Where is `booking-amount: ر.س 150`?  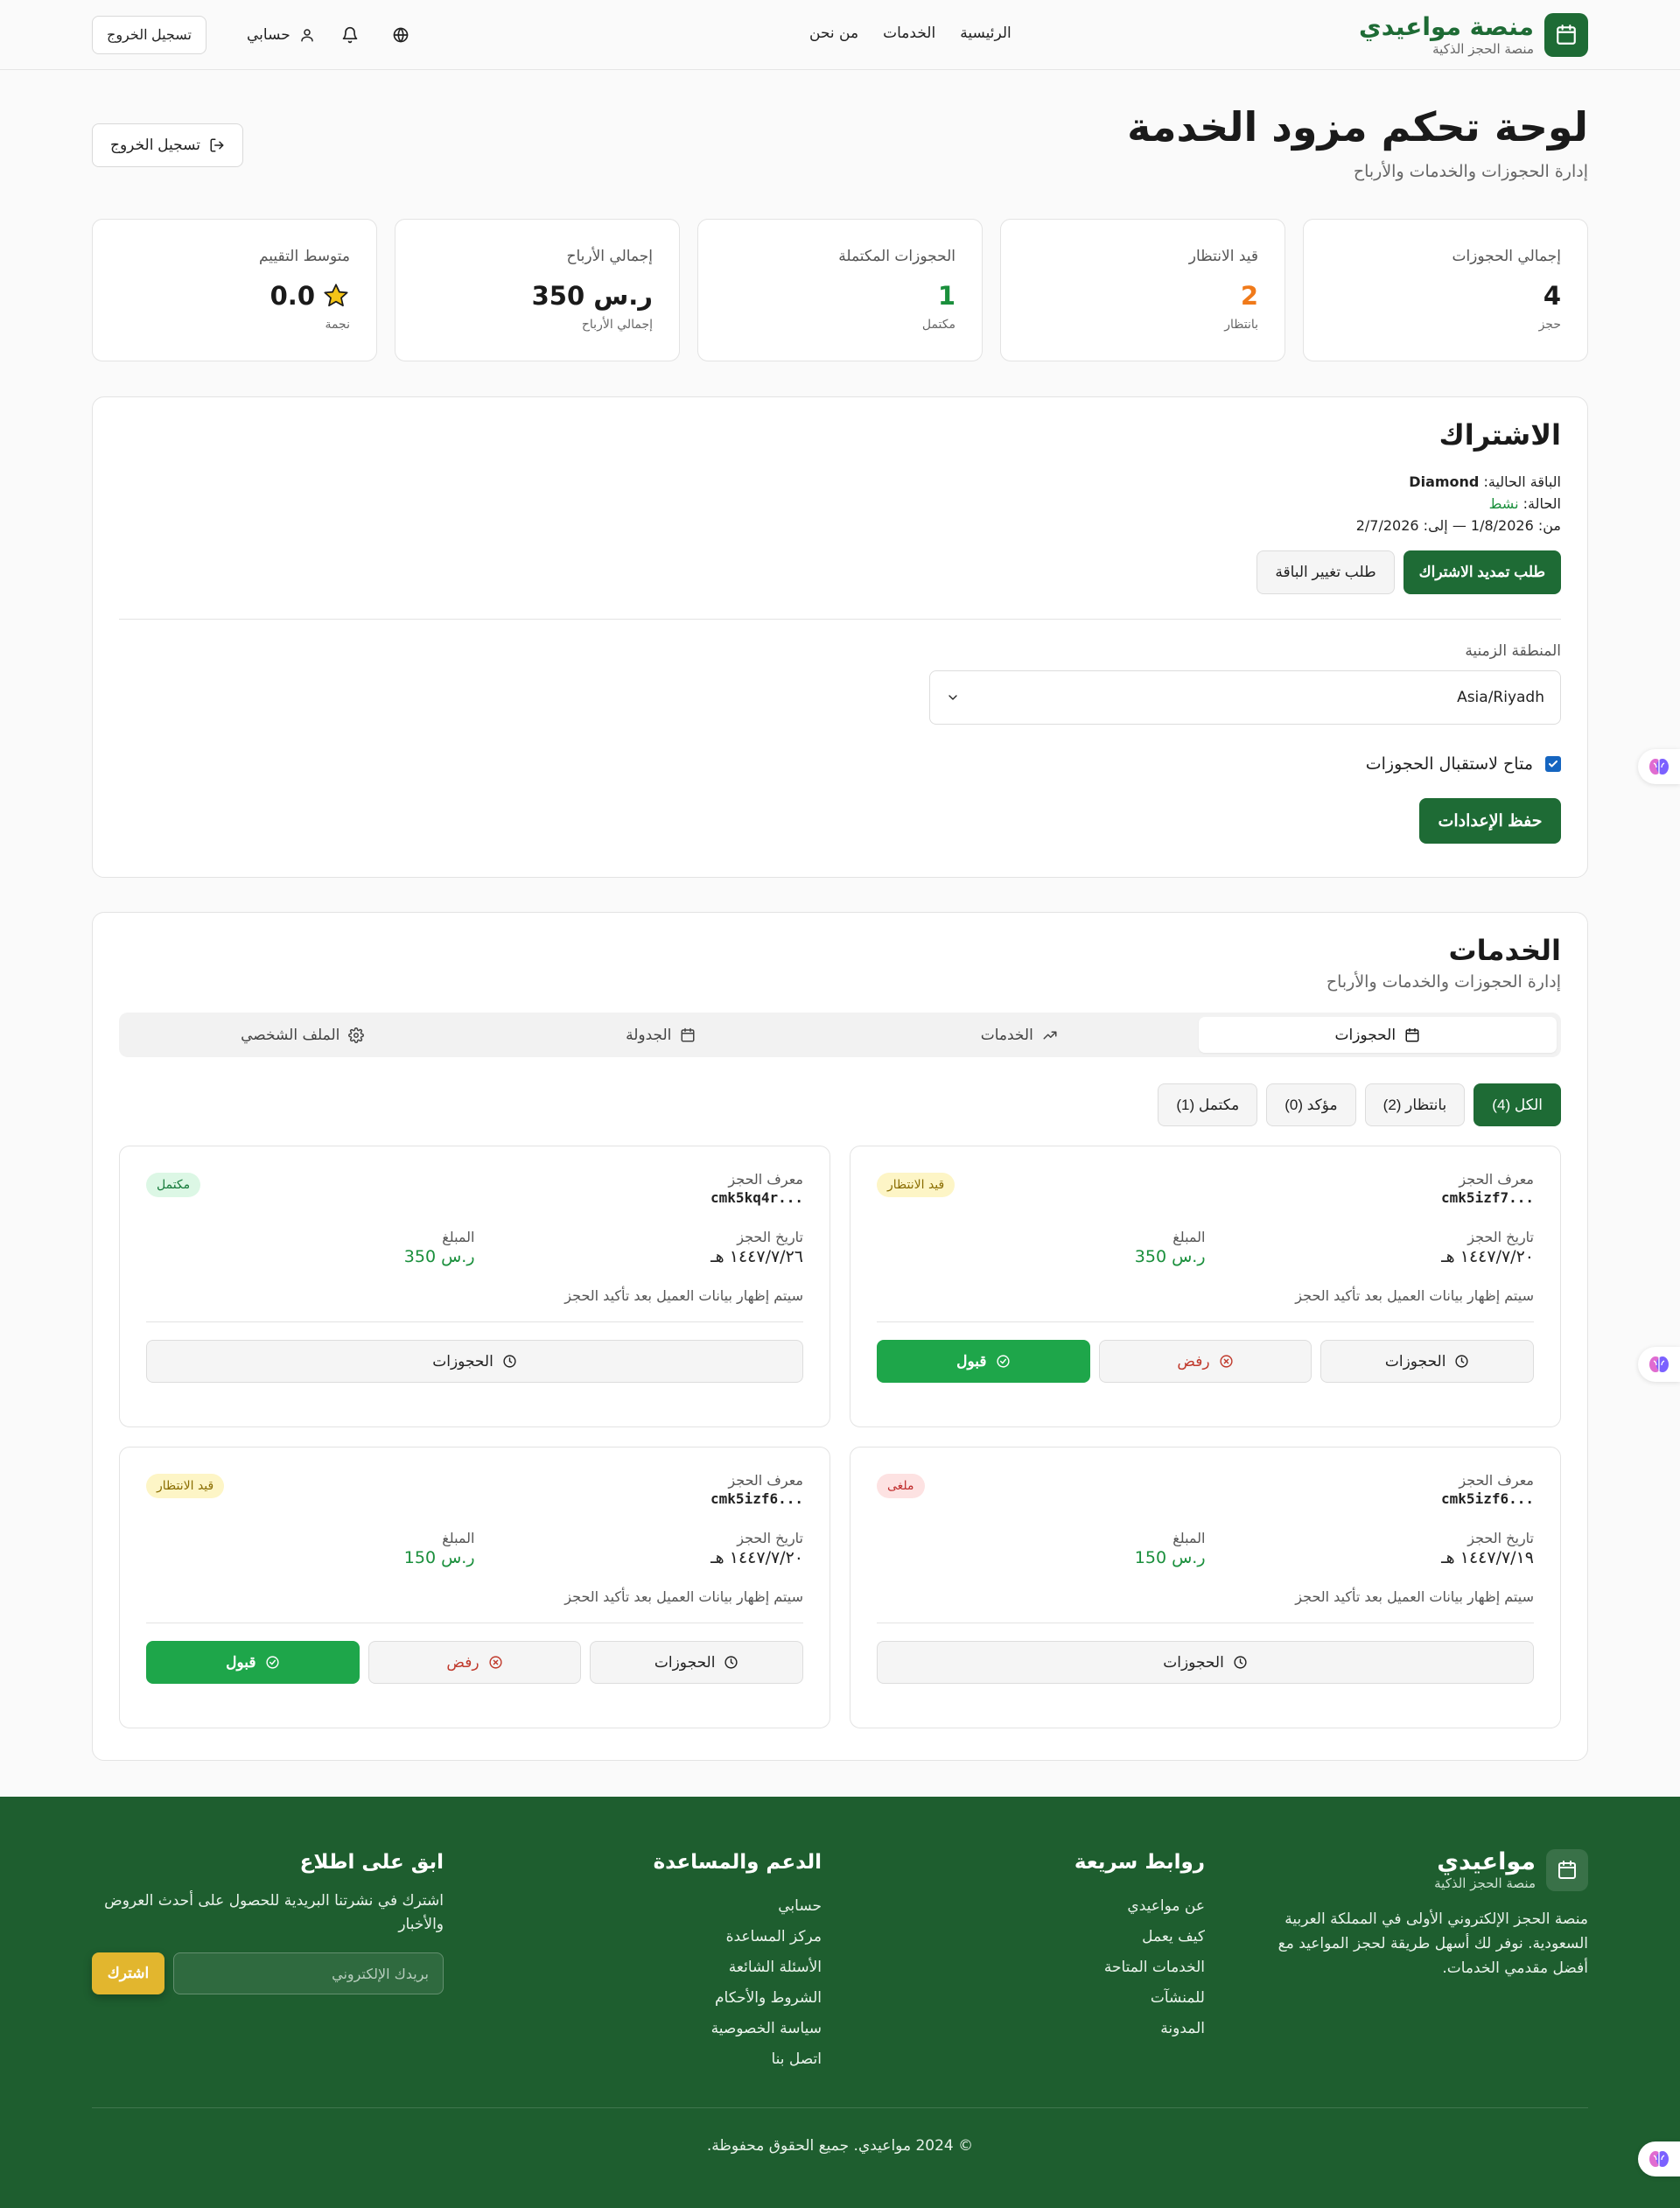 booking-amount: ر.س 150 is located at coordinates (1170, 1557).